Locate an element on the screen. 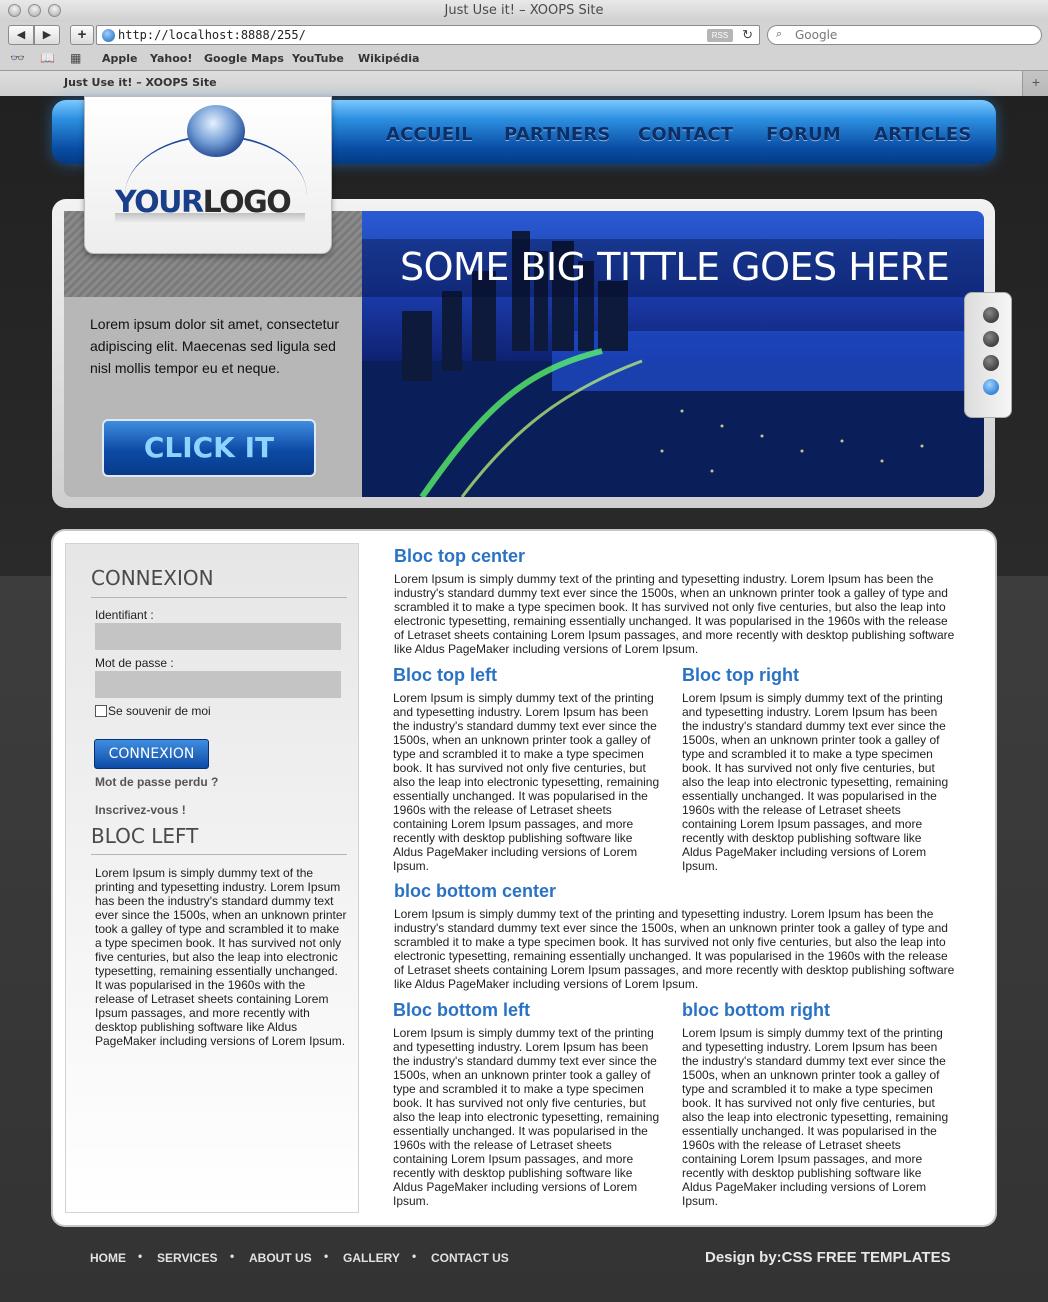 This screenshot has height=1302, width=1048. remember-me-checkbox is located at coordinates (101, 711).